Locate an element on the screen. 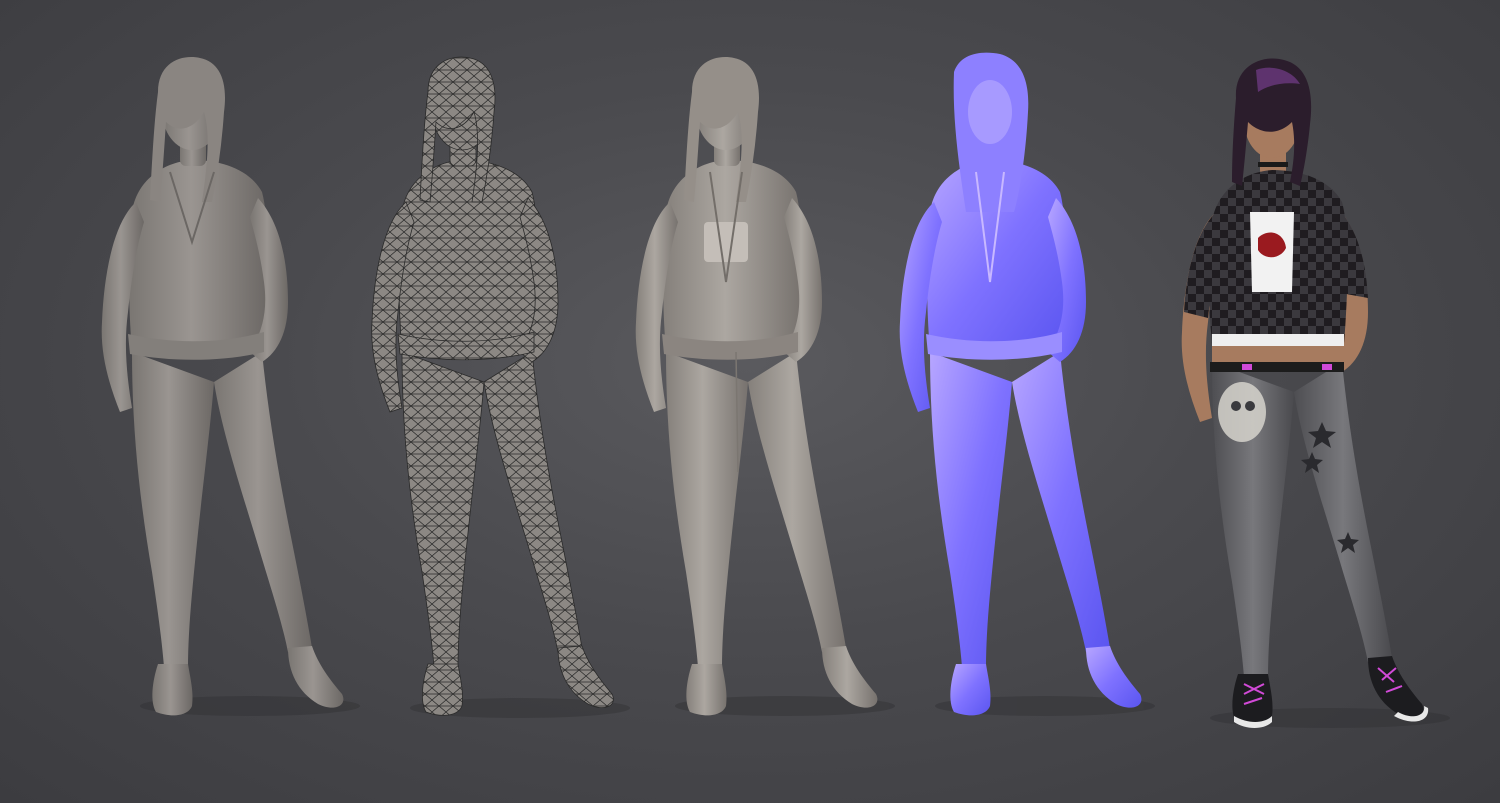  figure-final-textured is located at coordinates (1305, 393).